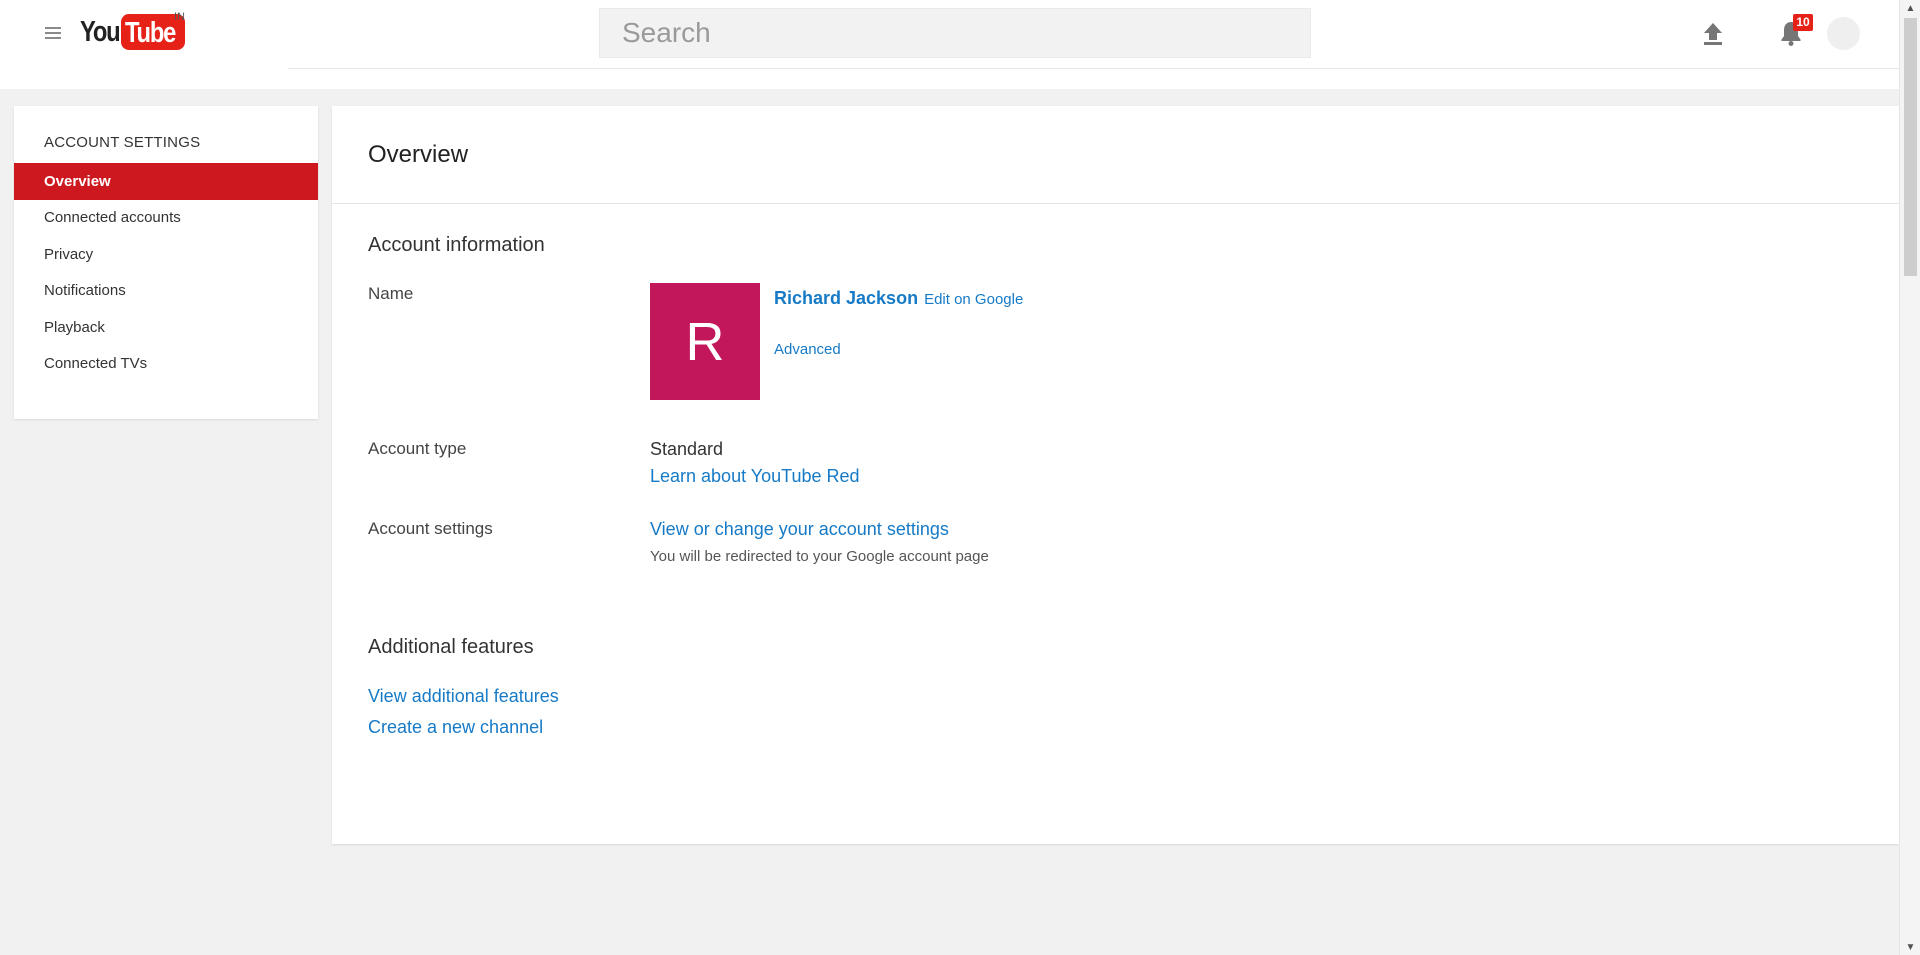 The height and width of the screenshot is (955, 1920). Describe the element at coordinates (1115, 155) in the screenshot. I see `card-header: Overview` at that location.